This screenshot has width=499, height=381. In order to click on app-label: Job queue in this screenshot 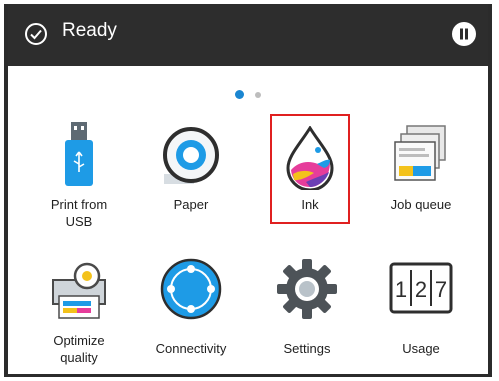, I will do `click(421, 204)`.